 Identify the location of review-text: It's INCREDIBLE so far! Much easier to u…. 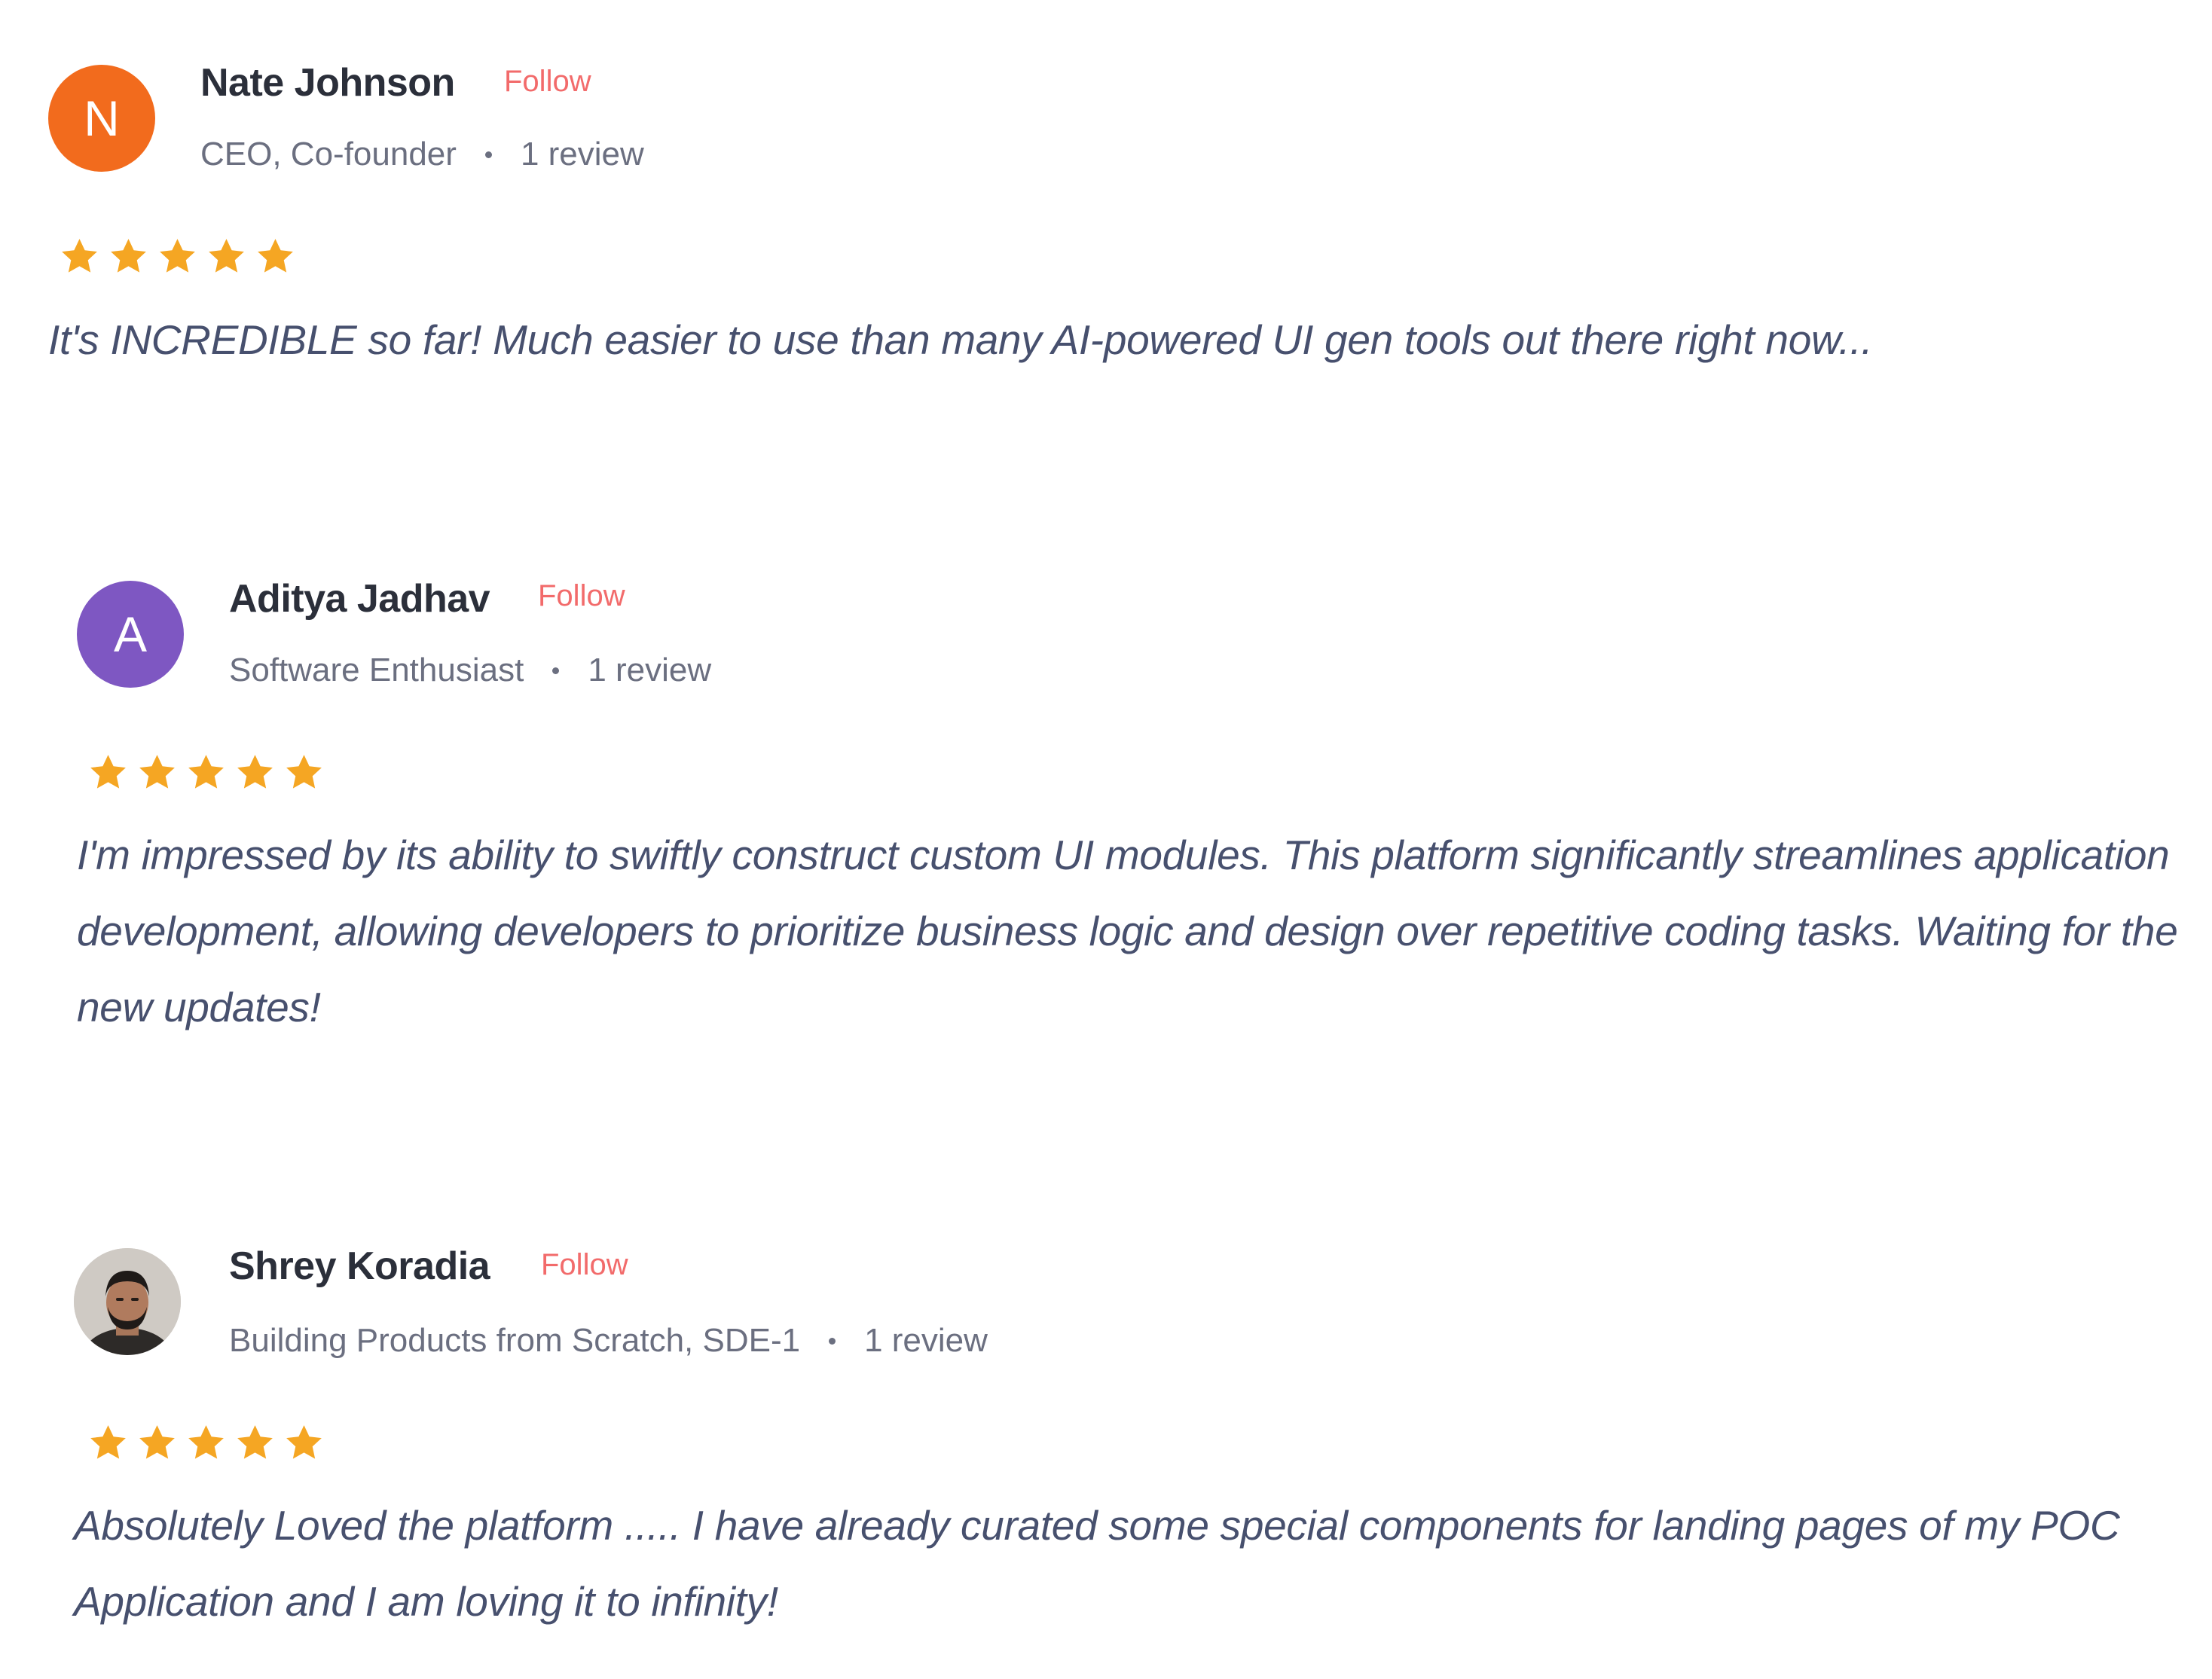
(960, 339).